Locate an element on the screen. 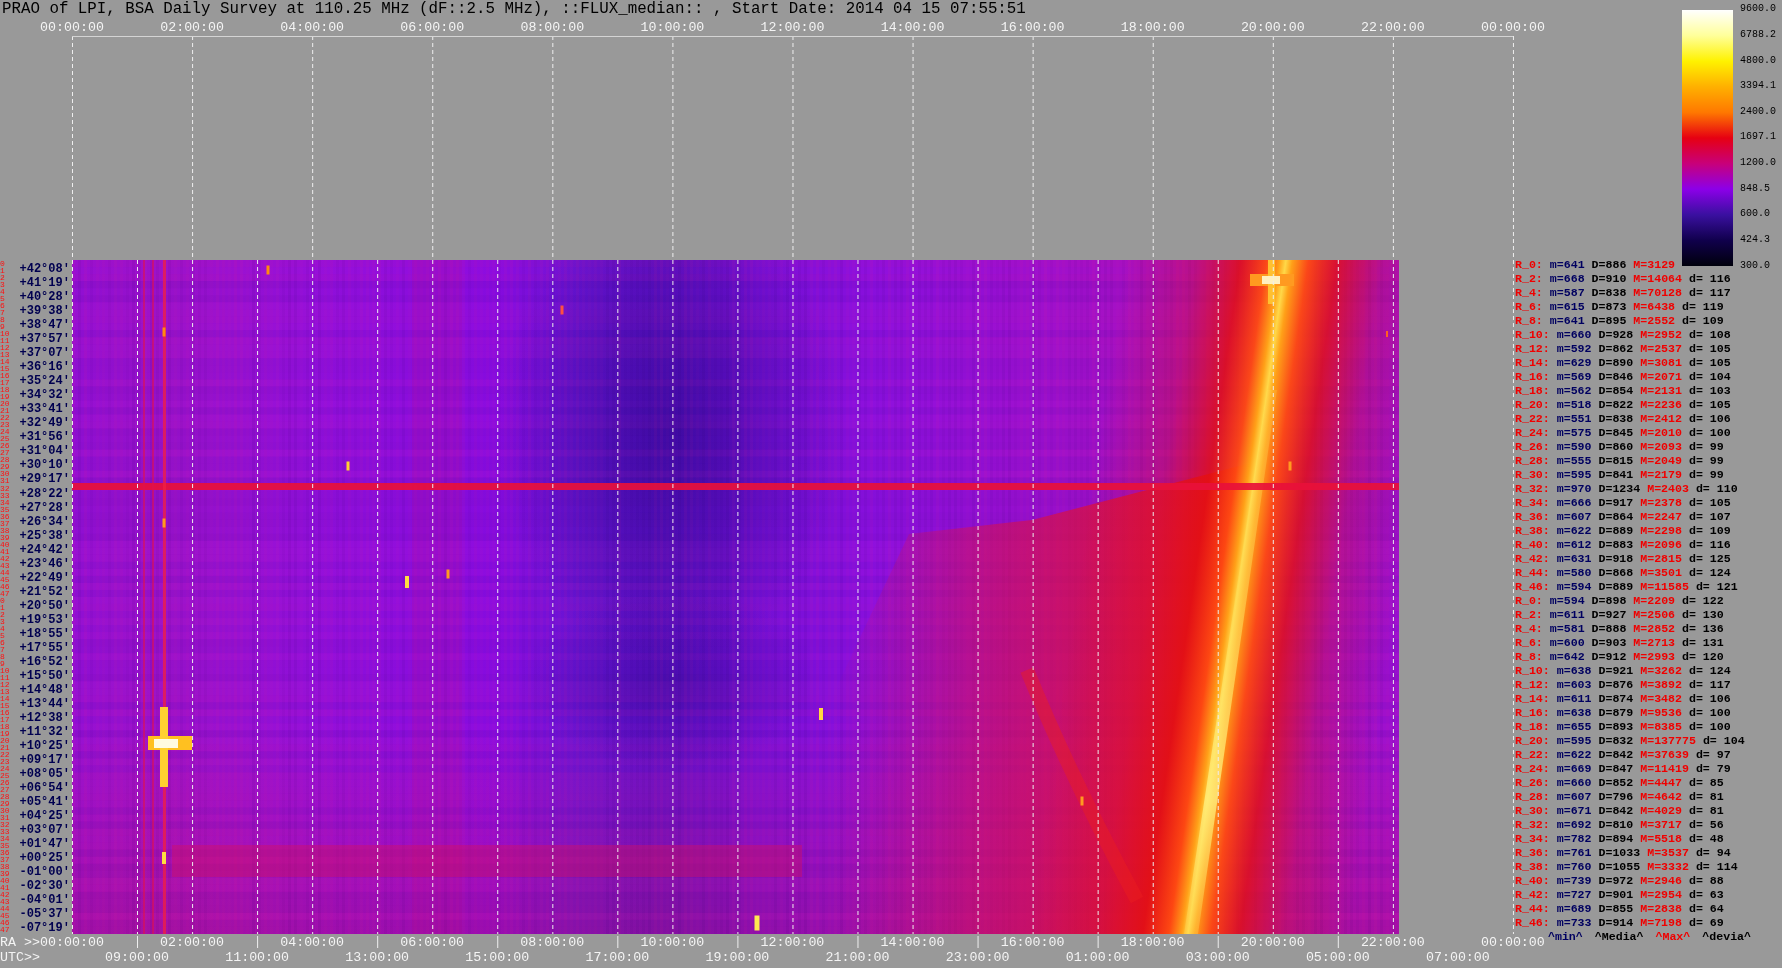  median-value: D=874 is located at coordinates (1616, 698).